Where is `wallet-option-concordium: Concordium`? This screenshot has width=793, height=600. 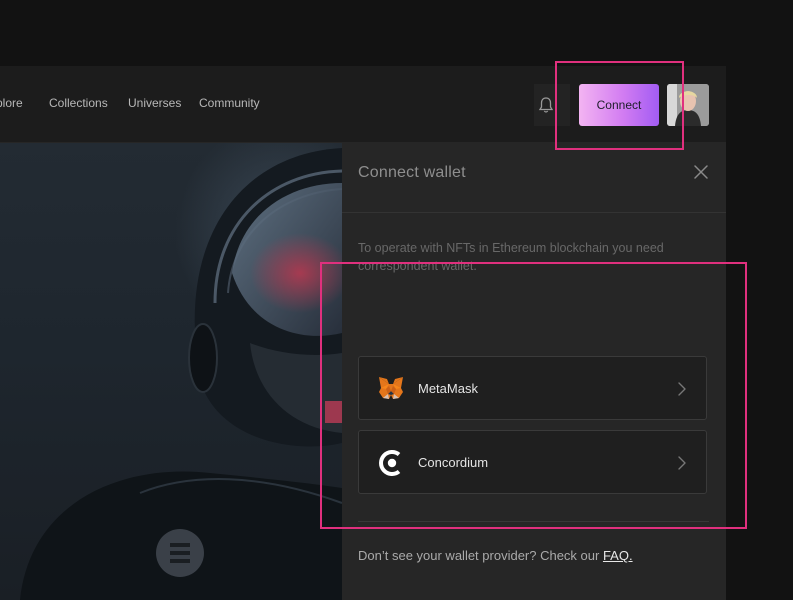 wallet-option-concordium: Concordium is located at coordinates (532, 462).